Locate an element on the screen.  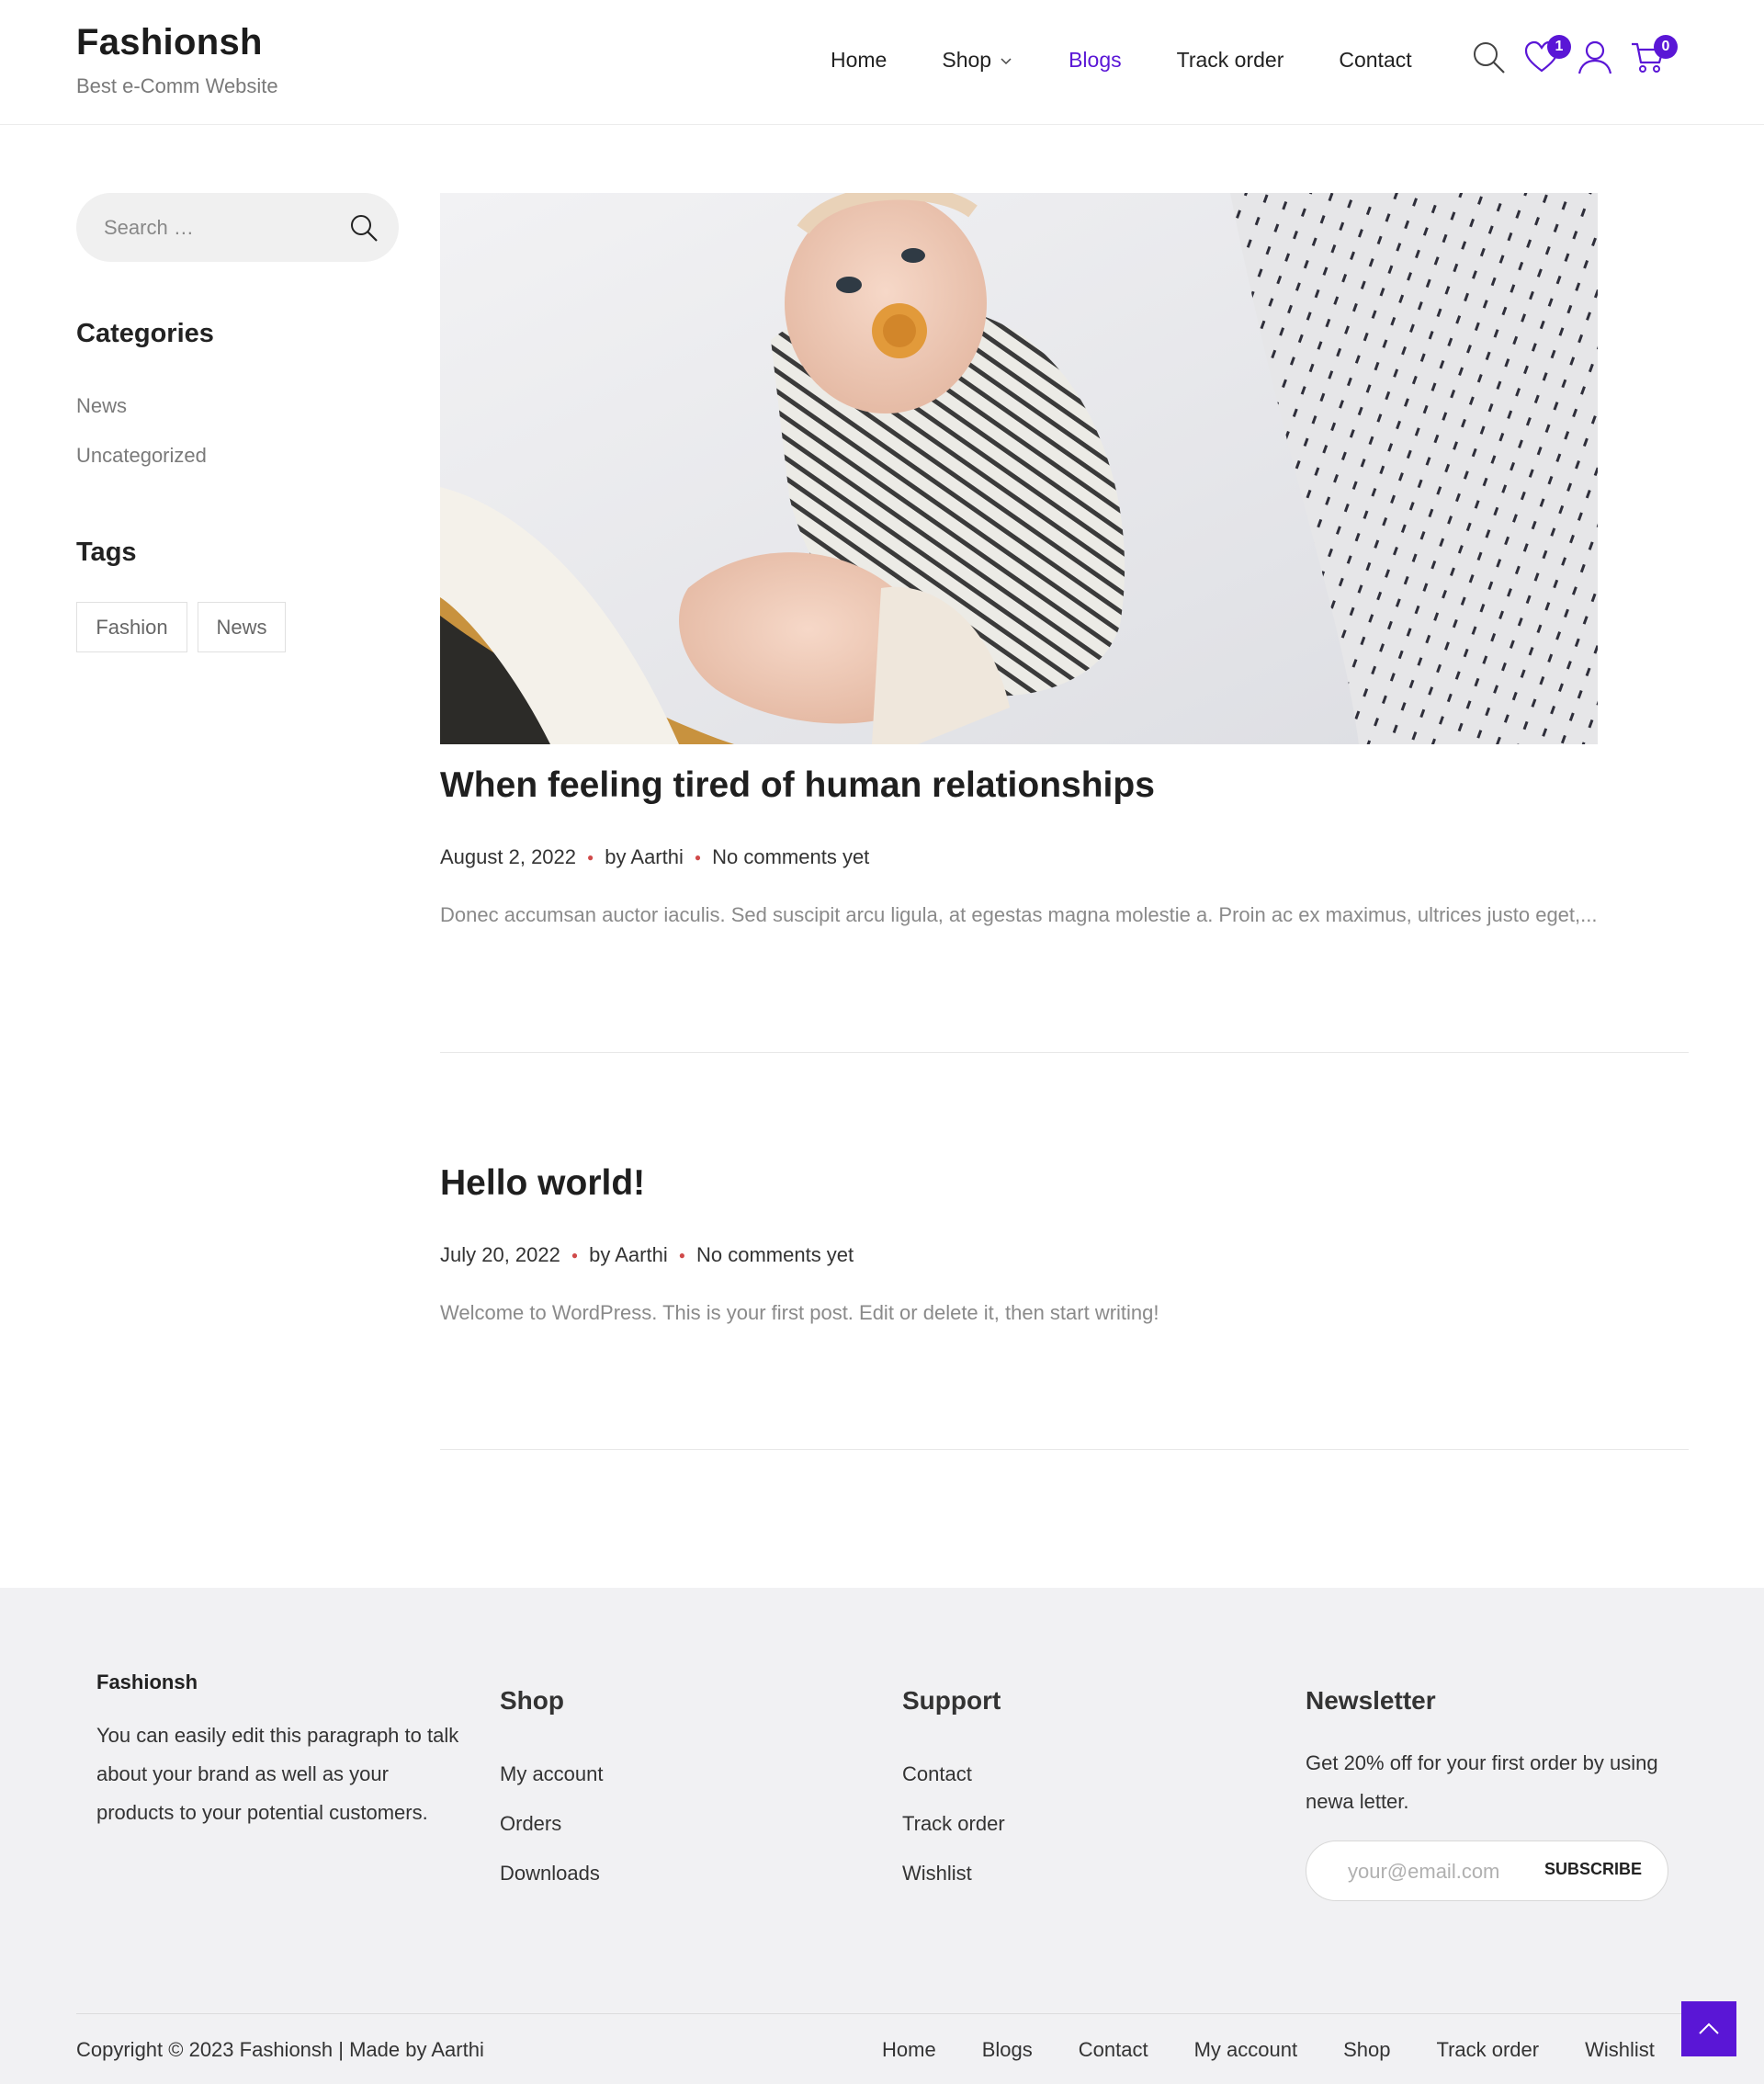
nav-home: Home is located at coordinates (859, 61).